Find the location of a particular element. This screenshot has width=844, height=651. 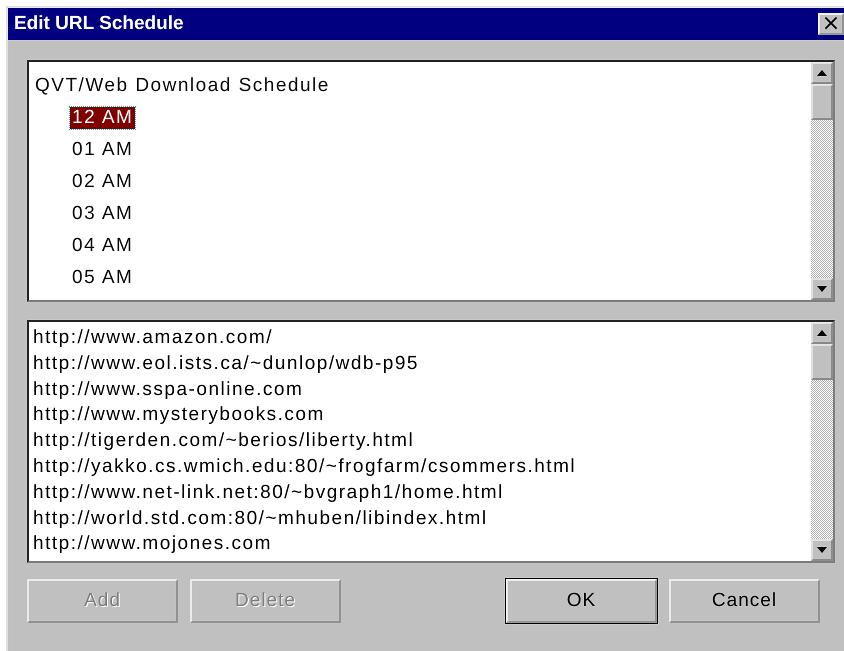

url-item: http://www.sspa-online.com is located at coordinates (422, 389).